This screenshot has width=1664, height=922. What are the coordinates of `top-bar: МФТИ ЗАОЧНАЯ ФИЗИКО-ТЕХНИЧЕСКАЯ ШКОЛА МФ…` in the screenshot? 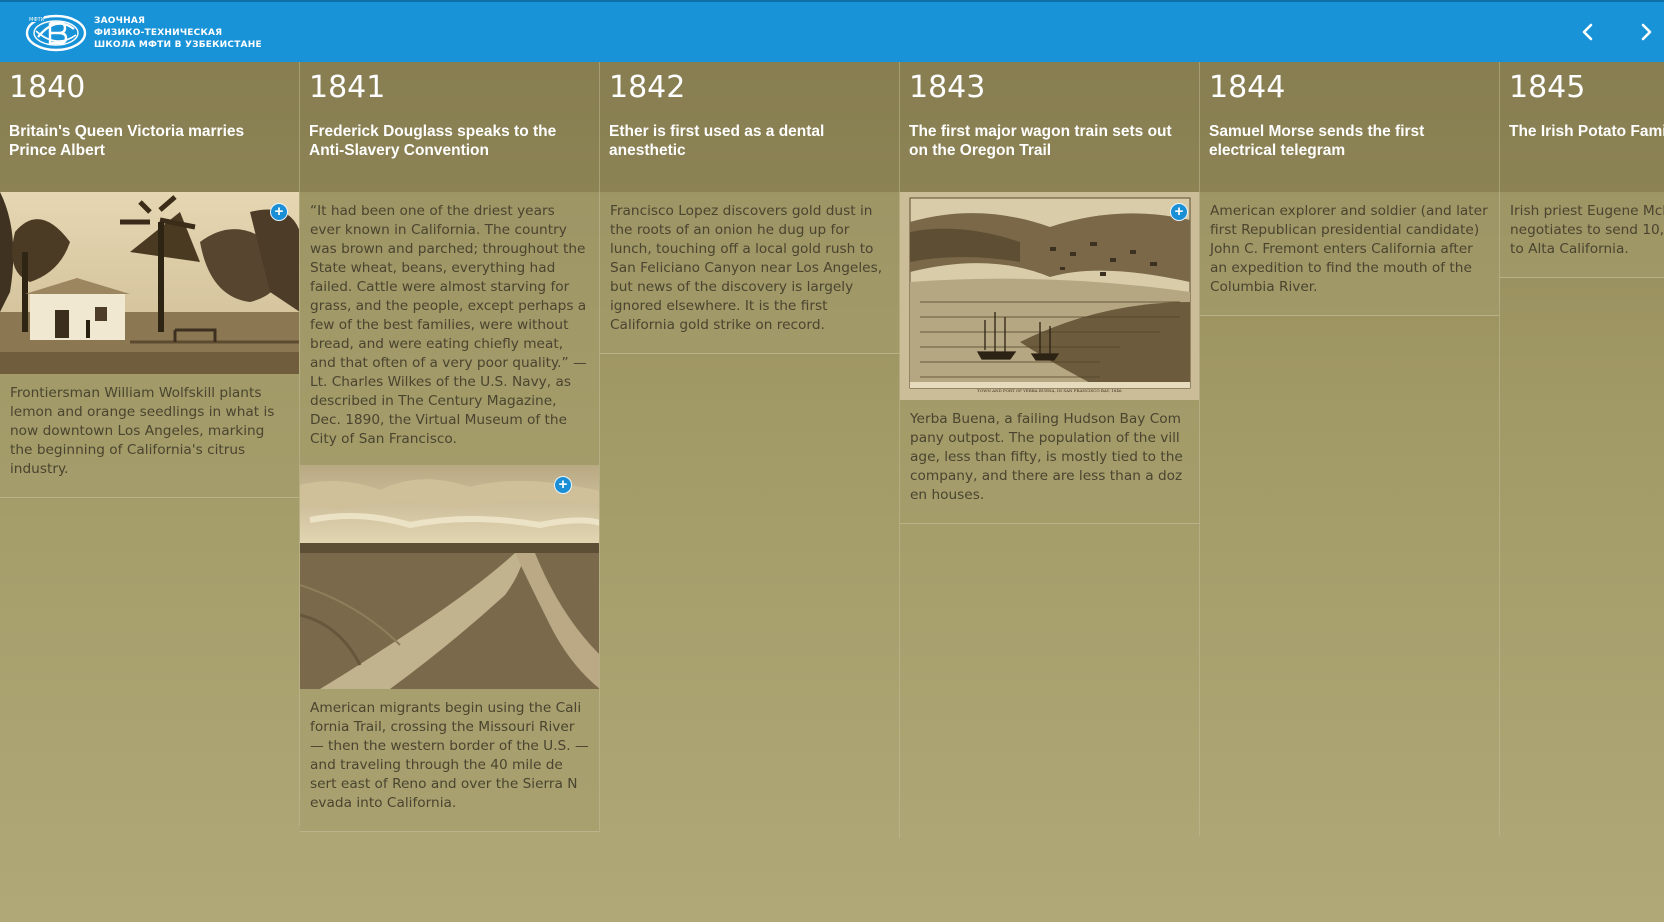 It's located at (832, 31).